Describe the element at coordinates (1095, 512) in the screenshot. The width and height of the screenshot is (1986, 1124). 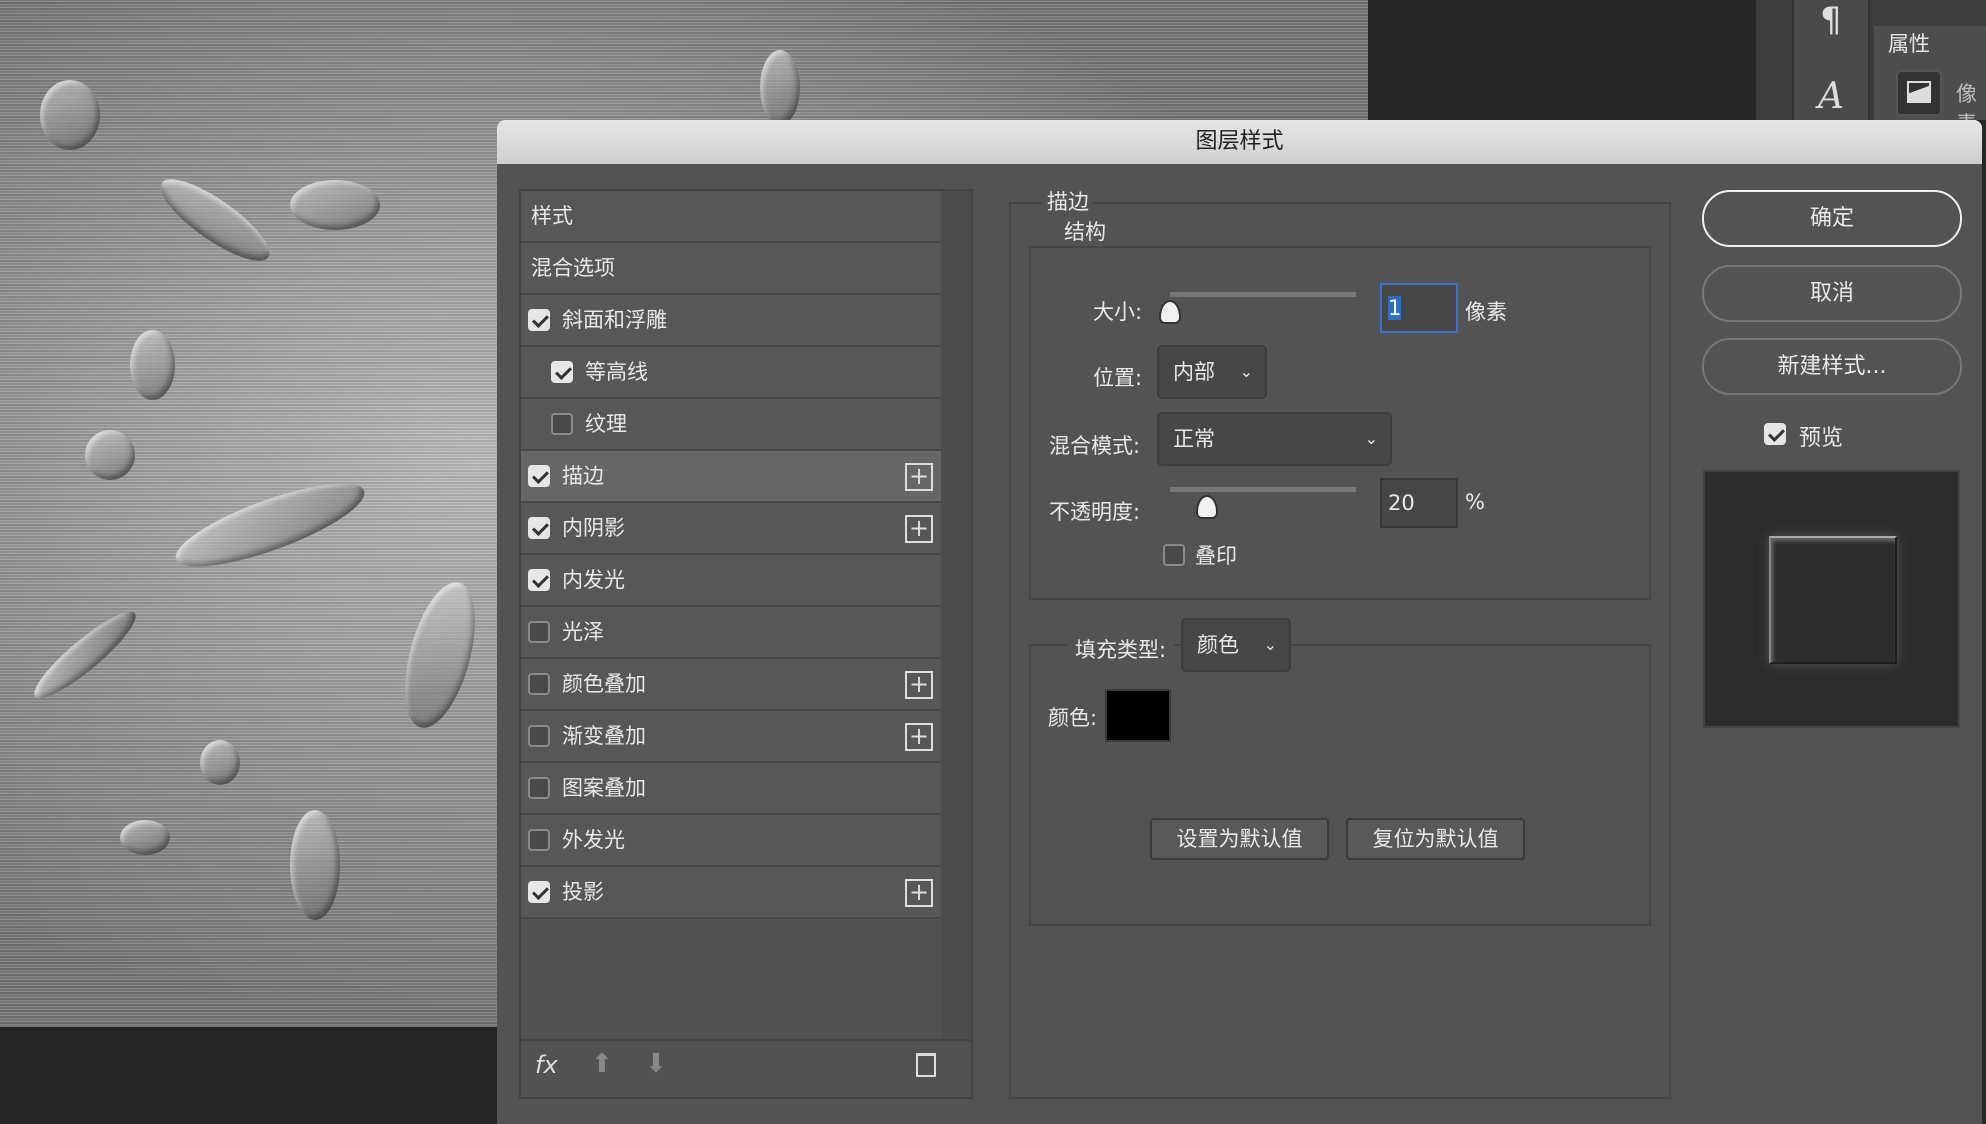
I see `opacity-label: 不透明度:` at that location.